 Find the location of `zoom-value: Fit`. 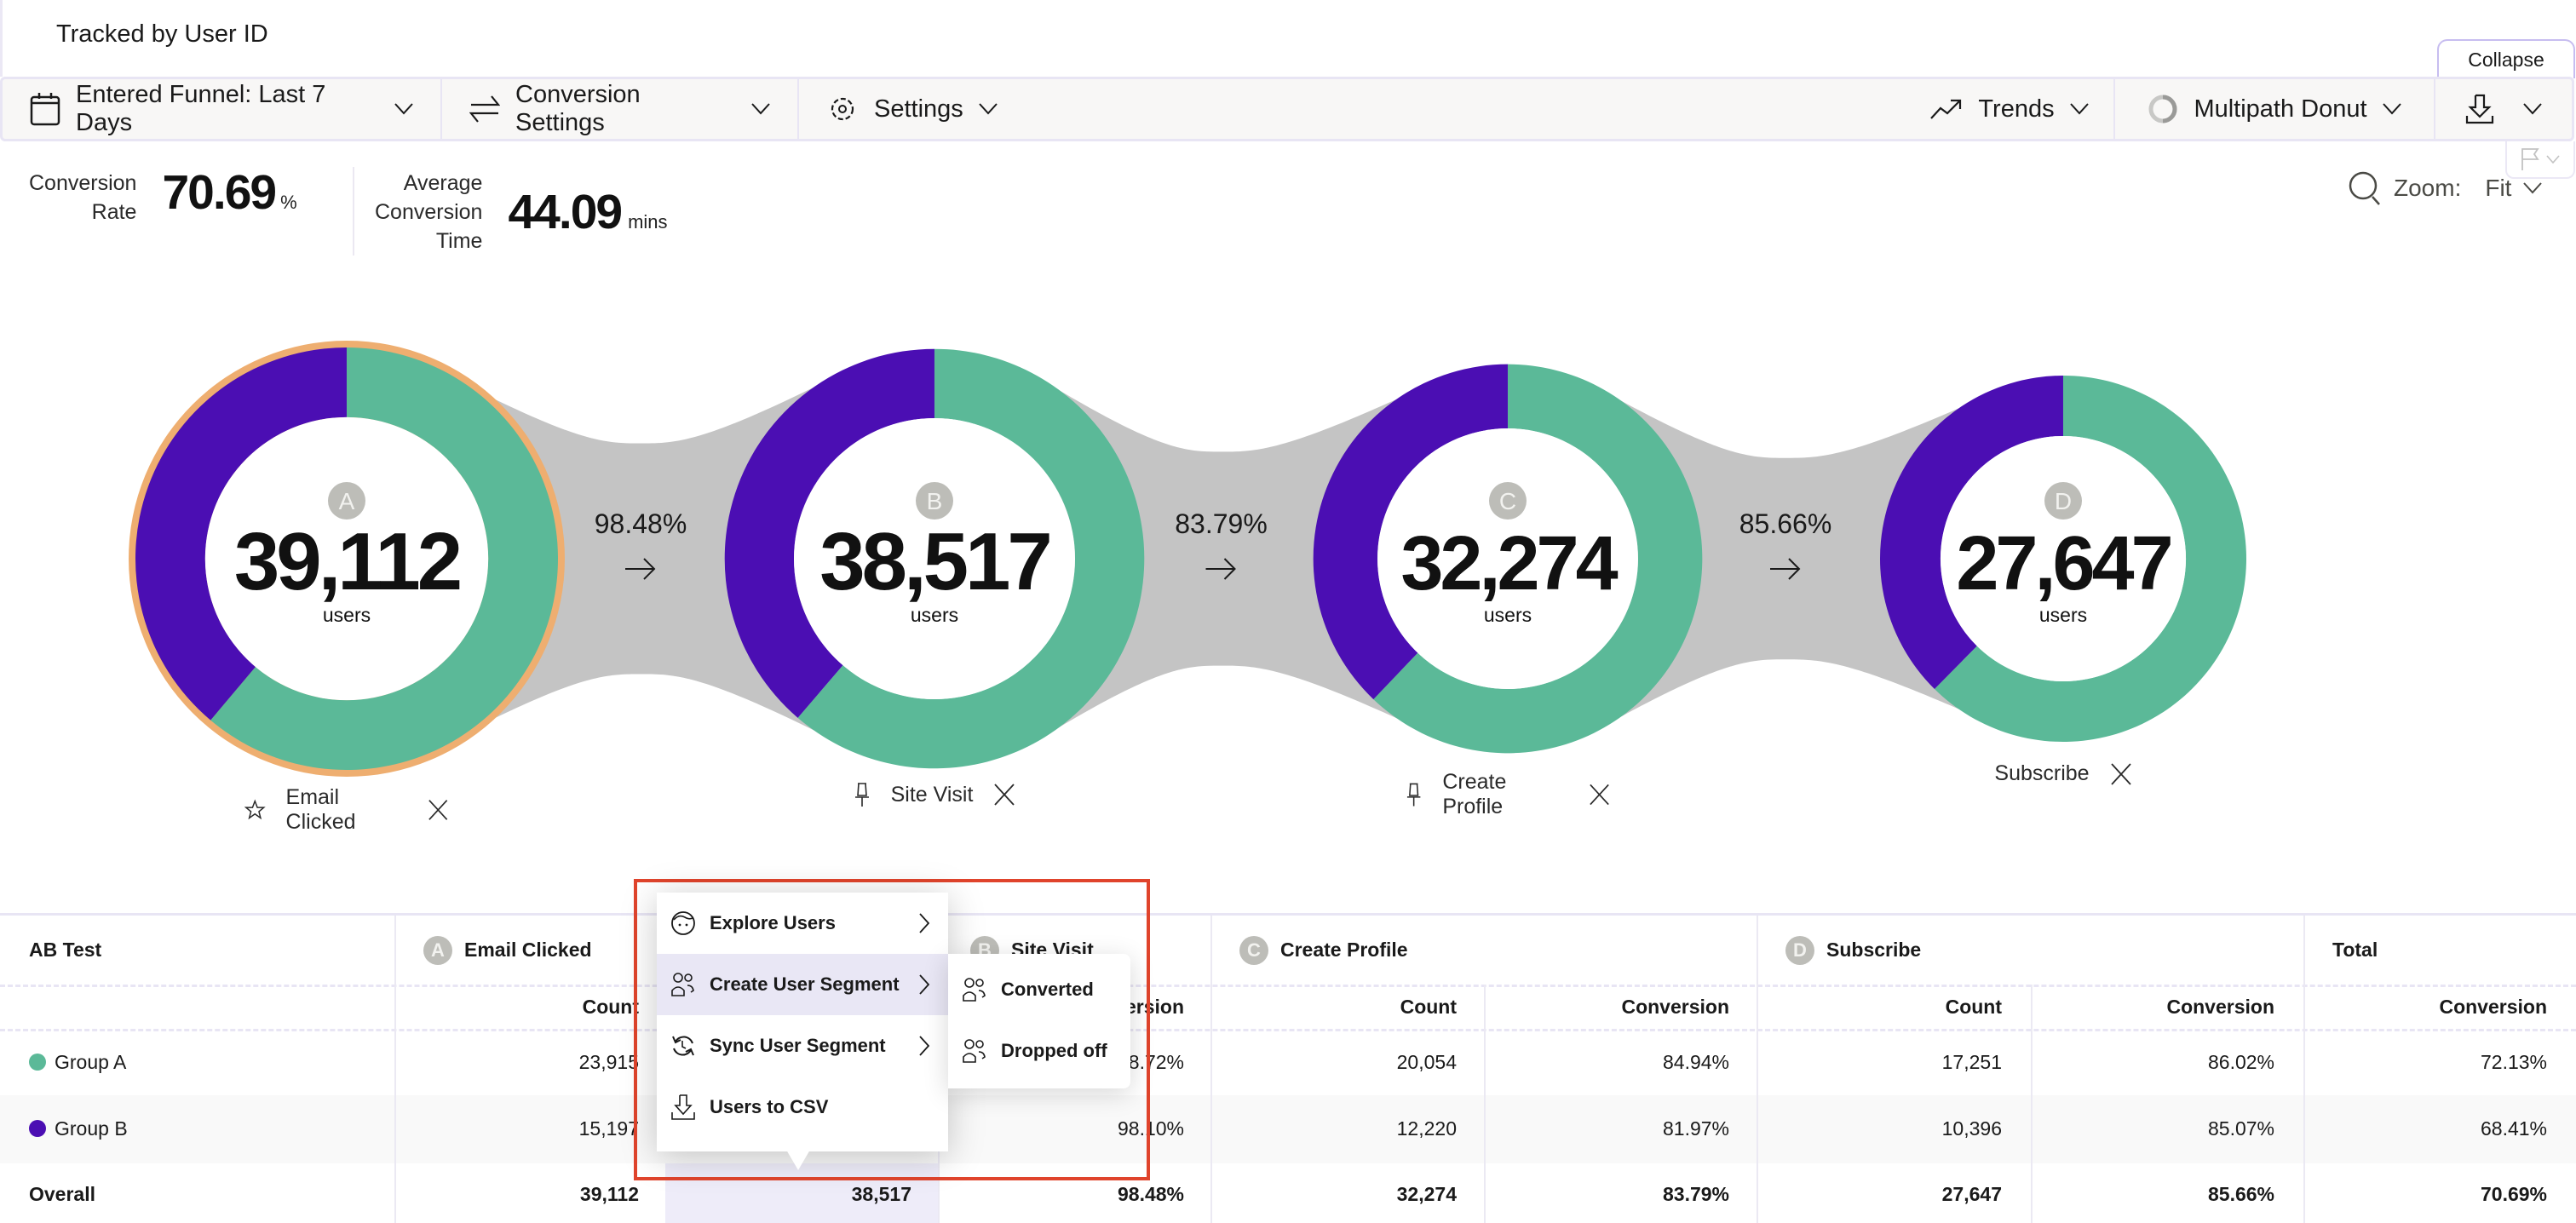

zoom-value: Fit is located at coordinates (2498, 188).